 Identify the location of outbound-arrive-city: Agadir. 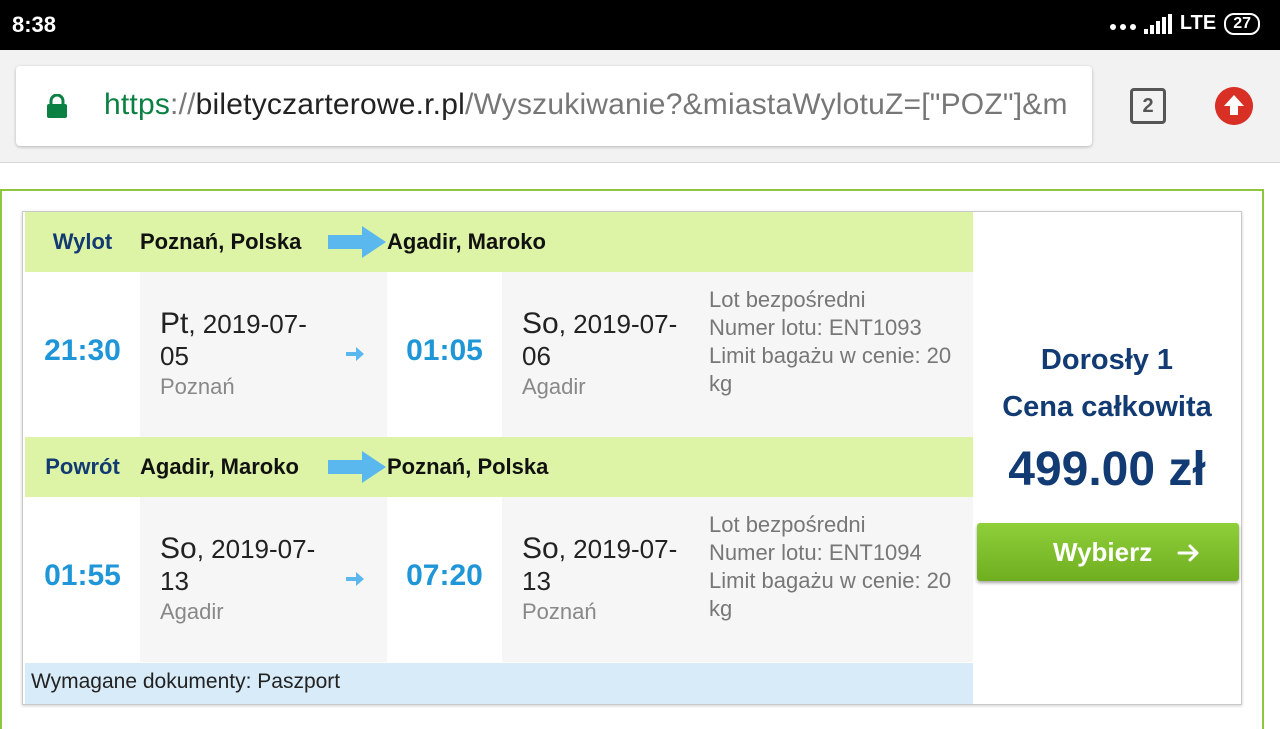
(554, 386).